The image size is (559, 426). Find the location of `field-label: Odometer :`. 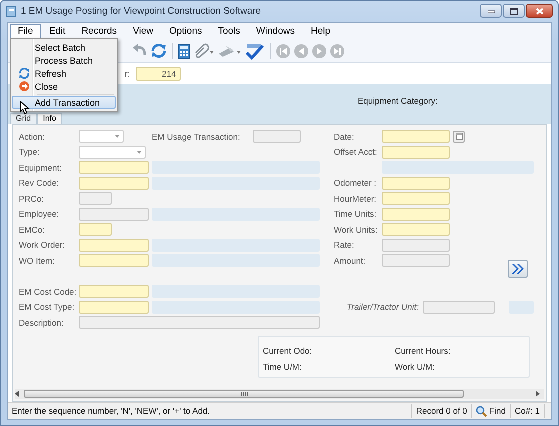

field-label: Odometer : is located at coordinates (356, 183).